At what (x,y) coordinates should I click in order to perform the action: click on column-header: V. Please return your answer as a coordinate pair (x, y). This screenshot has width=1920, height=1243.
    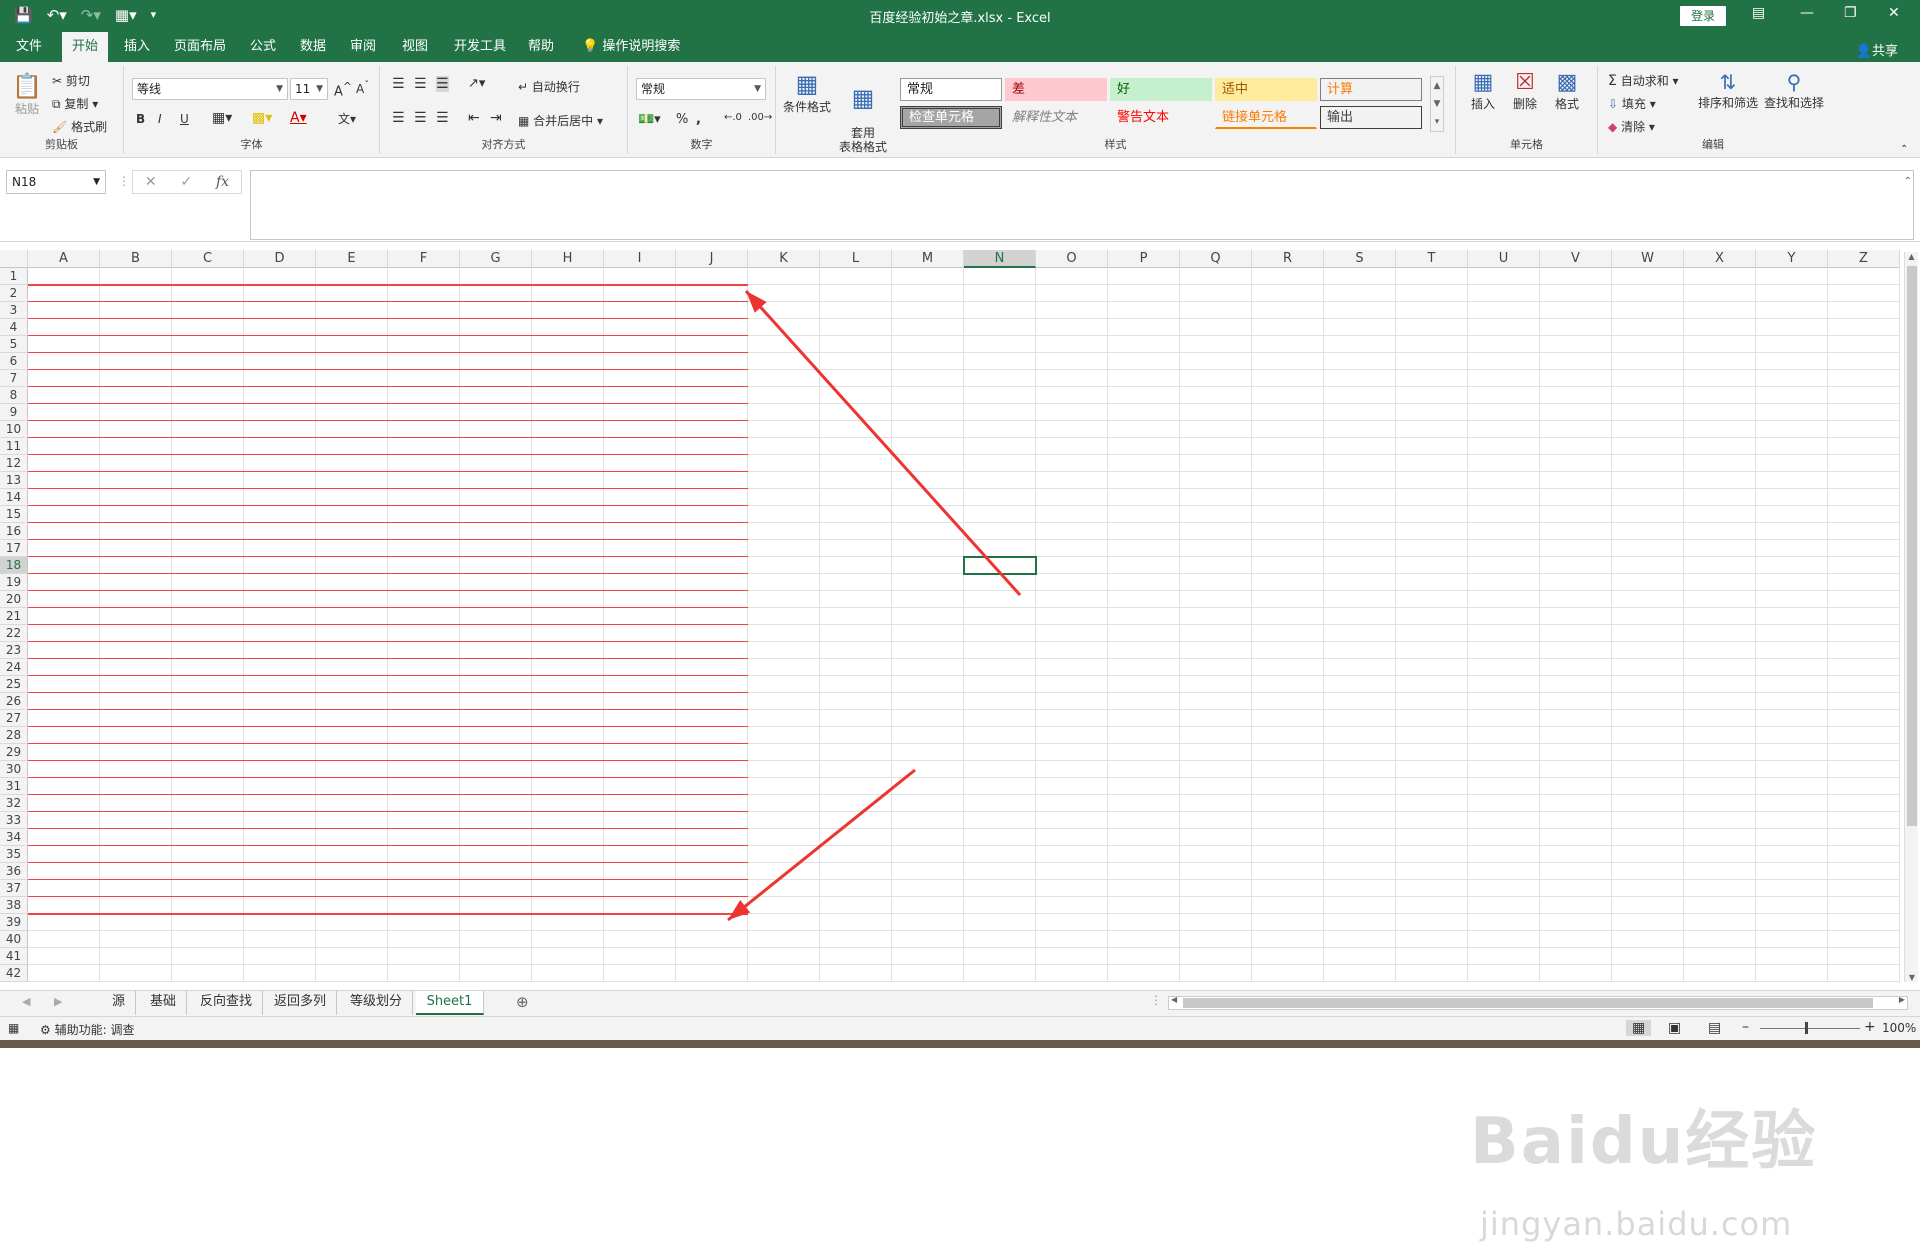
    Looking at the image, I should click on (1576, 259).